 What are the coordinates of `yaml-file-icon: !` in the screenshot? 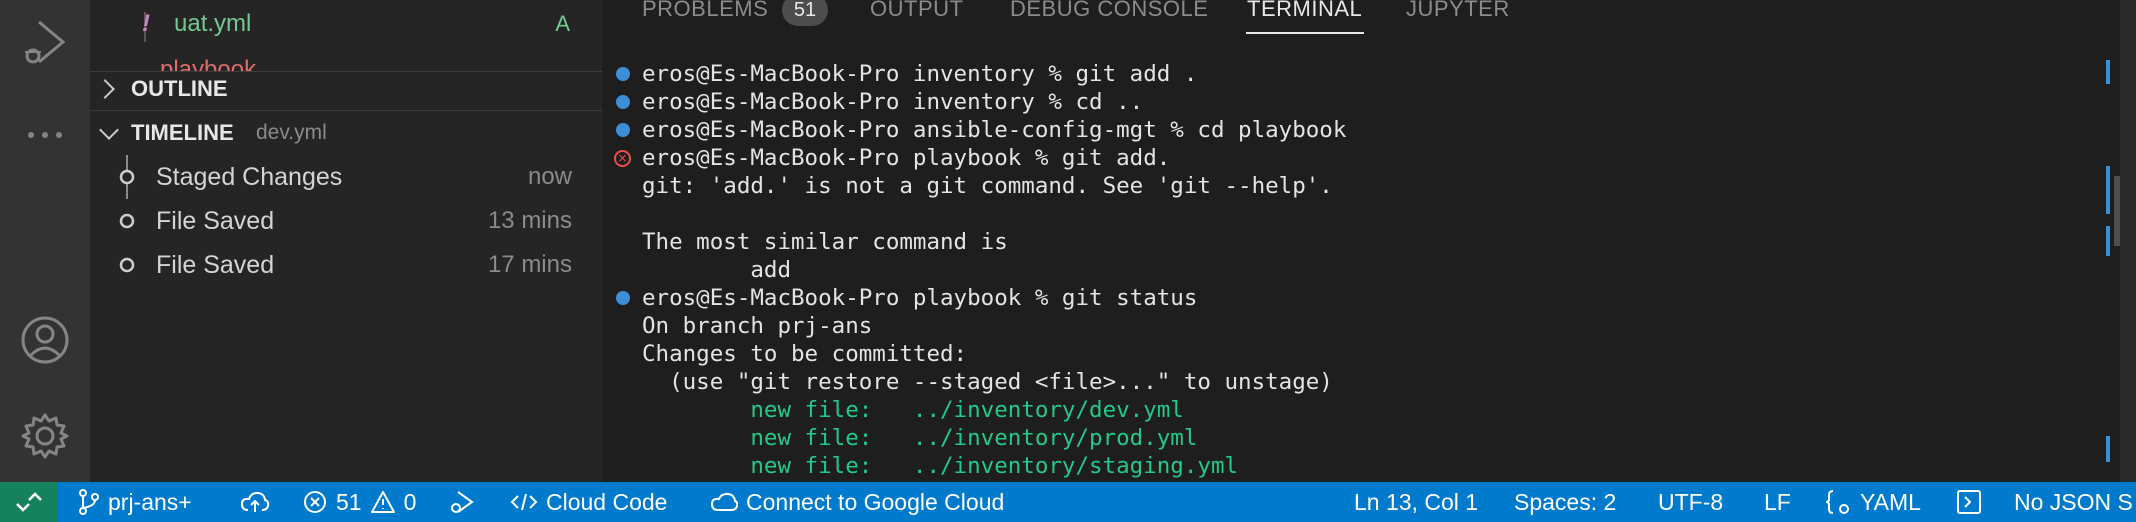 It's located at (146, 23).